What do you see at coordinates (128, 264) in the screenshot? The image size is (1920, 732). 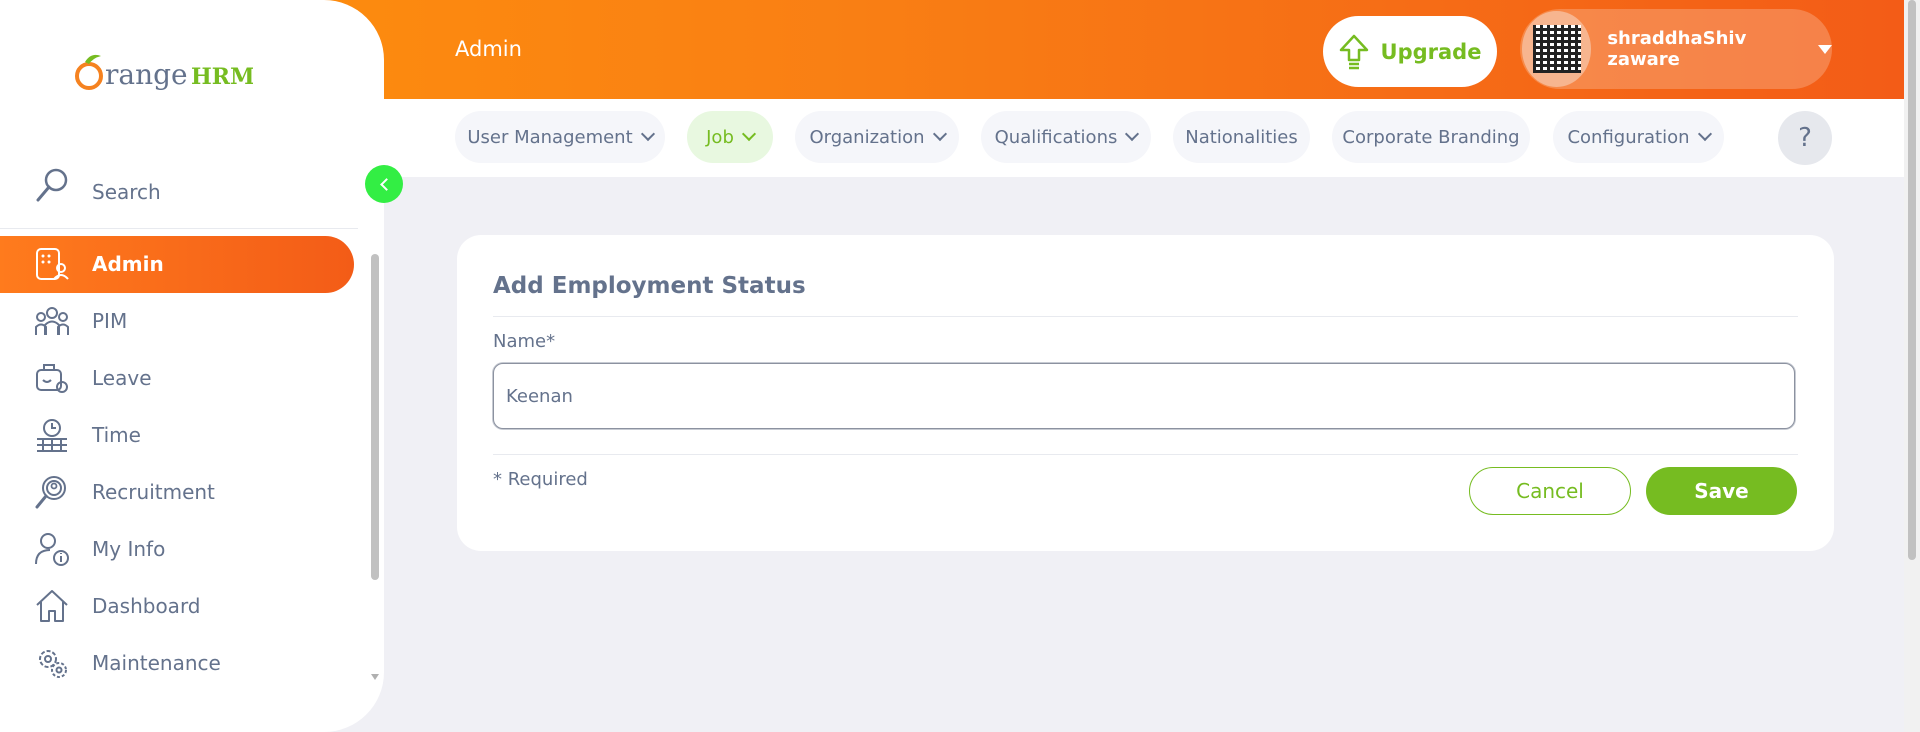 I see `sidebar-item-label: Admin` at bounding box center [128, 264].